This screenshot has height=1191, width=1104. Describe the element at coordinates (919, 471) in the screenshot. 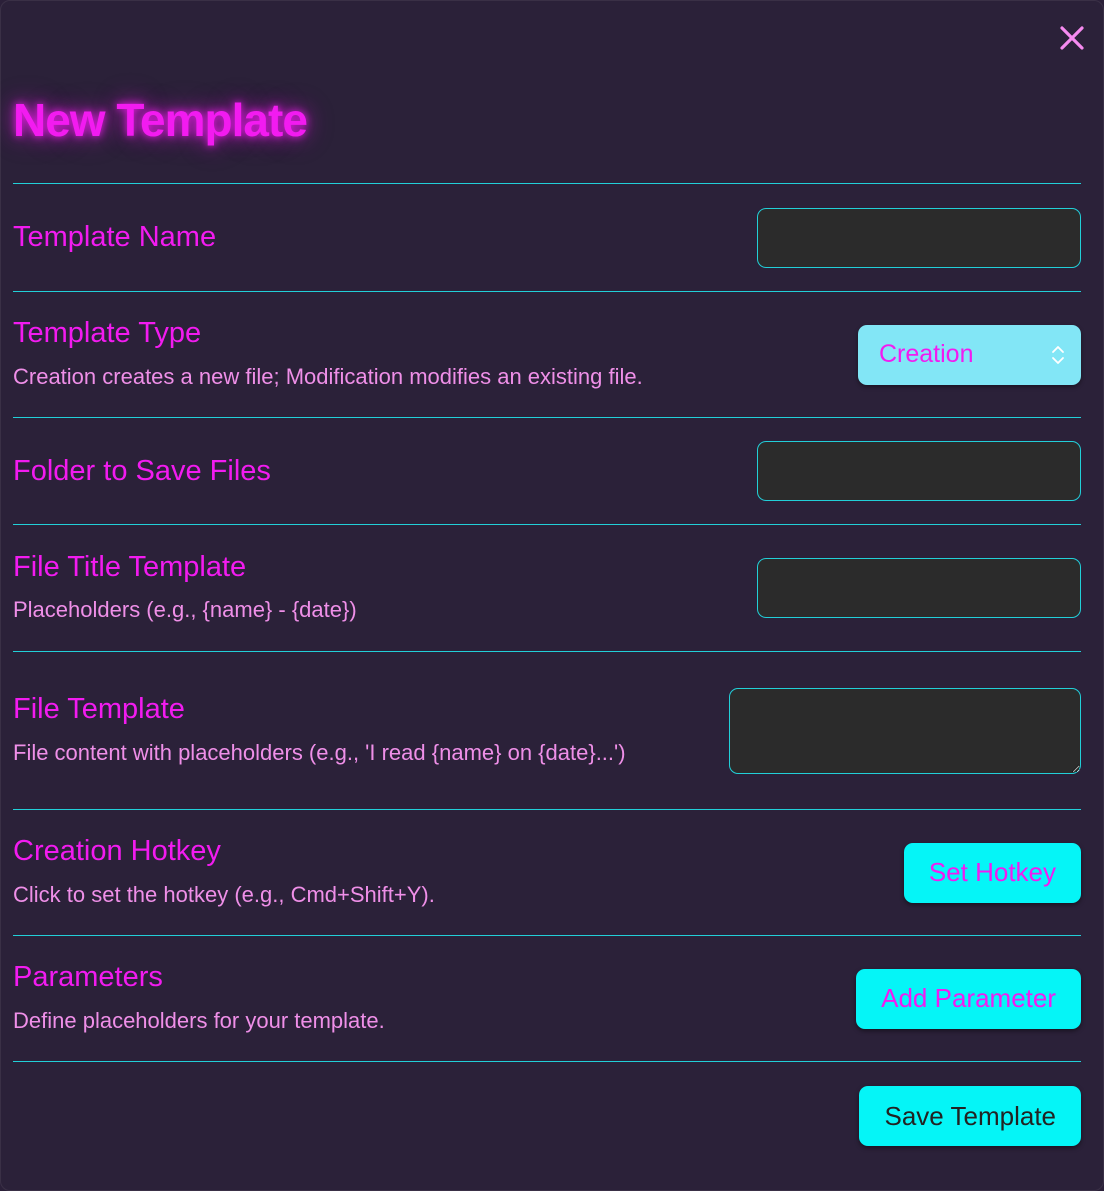

I see `folder-input` at that location.